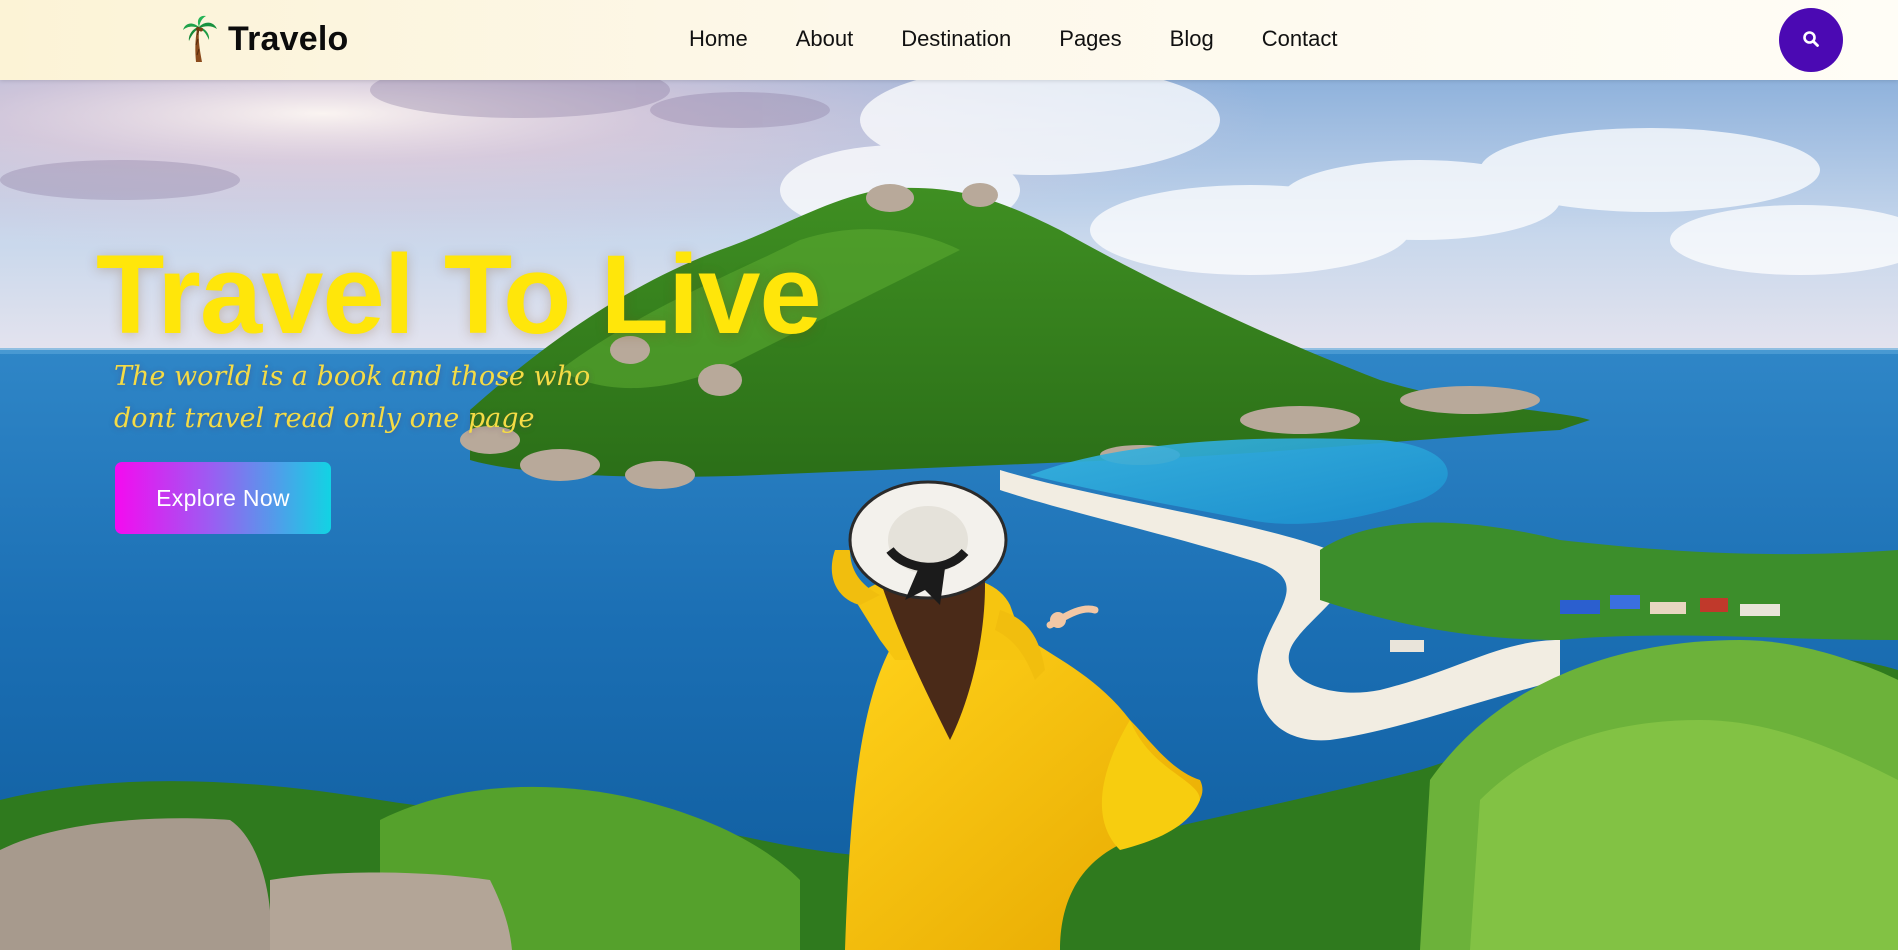 This screenshot has height=950, width=1898. I want to click on nav-item-destination: Destination, so click(956, 39).